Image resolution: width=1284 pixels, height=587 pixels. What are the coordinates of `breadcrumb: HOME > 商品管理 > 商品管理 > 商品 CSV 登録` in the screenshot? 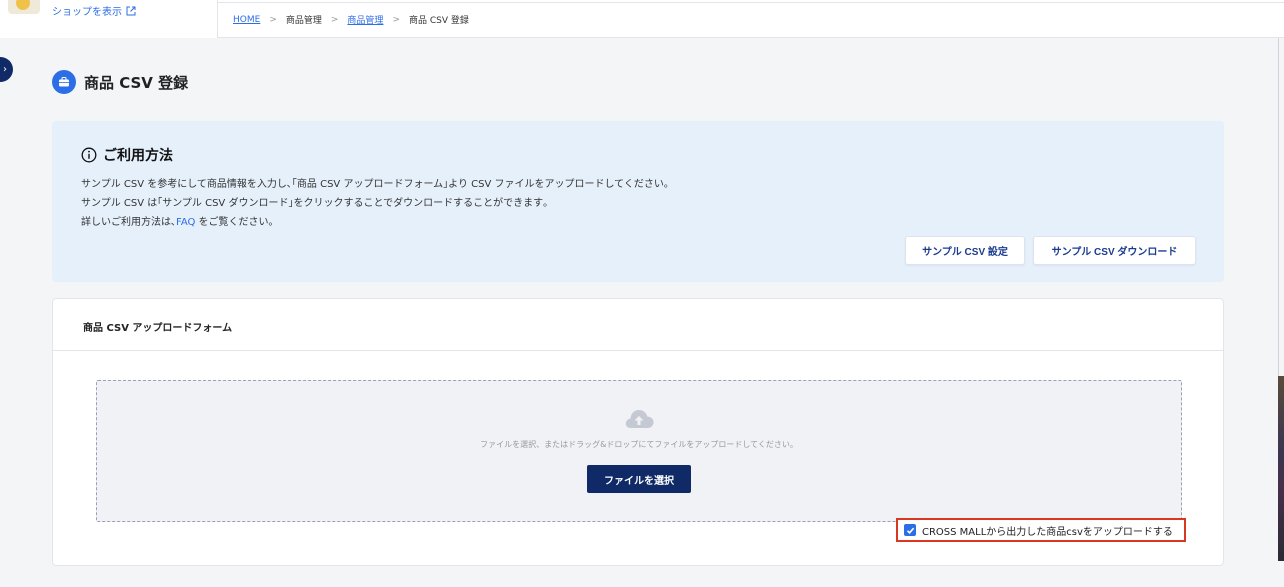 It's located at (351, 20).